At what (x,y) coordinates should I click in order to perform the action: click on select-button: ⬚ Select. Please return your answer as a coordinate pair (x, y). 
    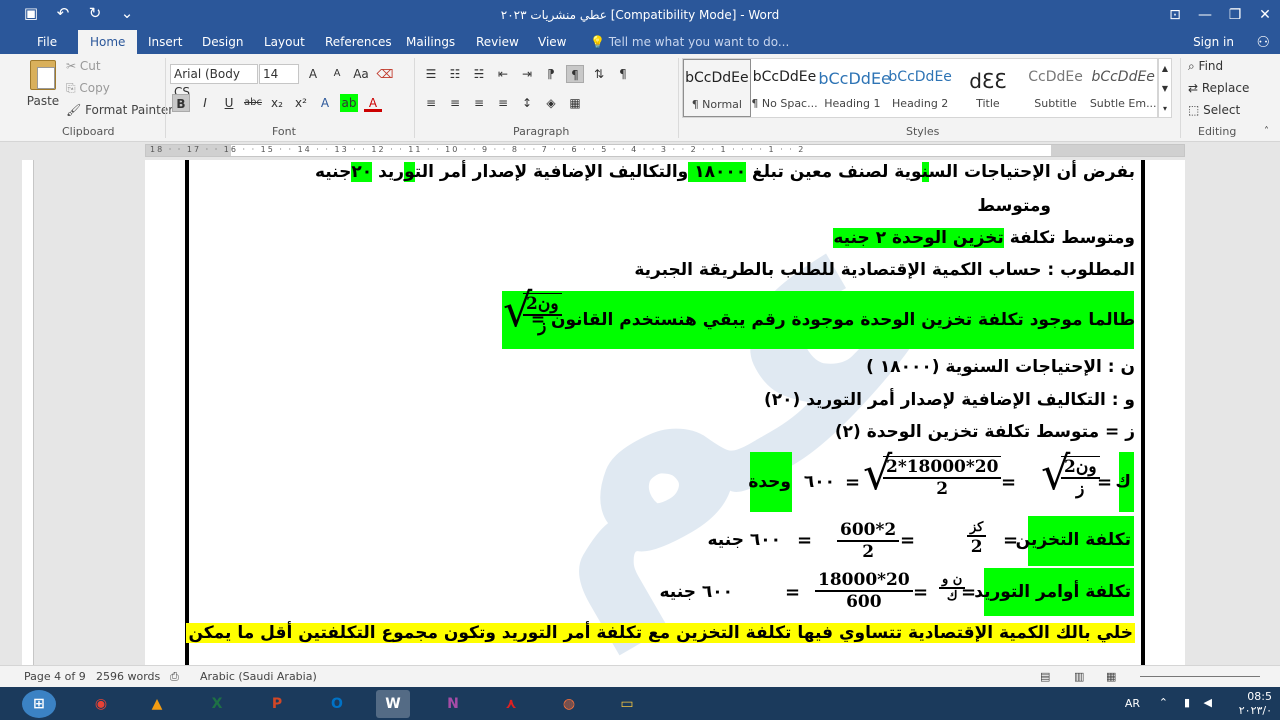
    Looking at the image, I should click on (1214, 110).